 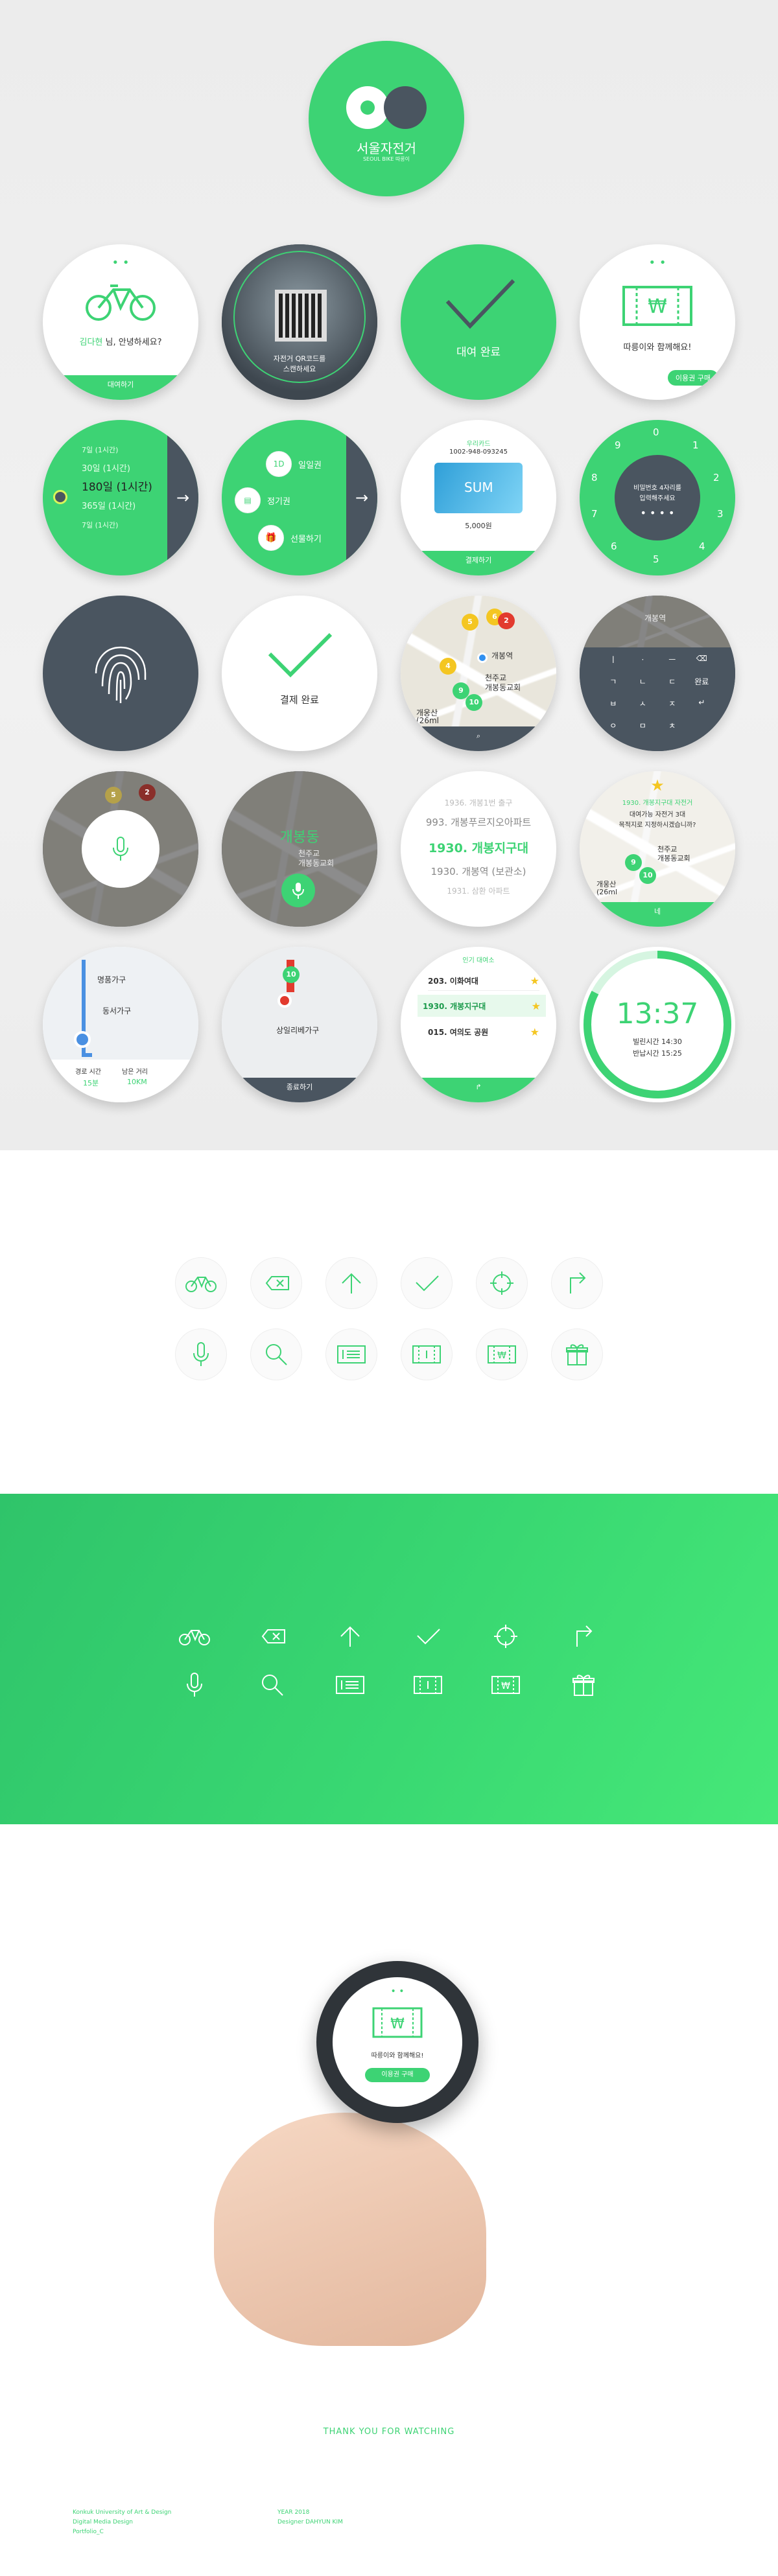 I want to click on credit-card: SUM, so click(x=478, y=488).